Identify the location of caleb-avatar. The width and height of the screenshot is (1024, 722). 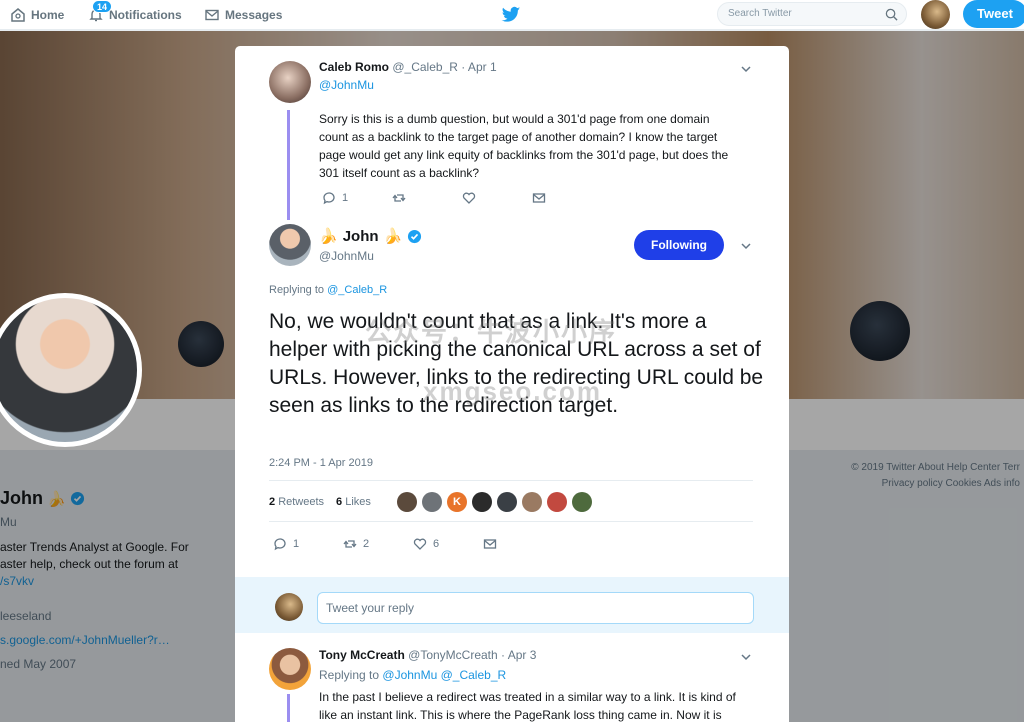
(290, 82).